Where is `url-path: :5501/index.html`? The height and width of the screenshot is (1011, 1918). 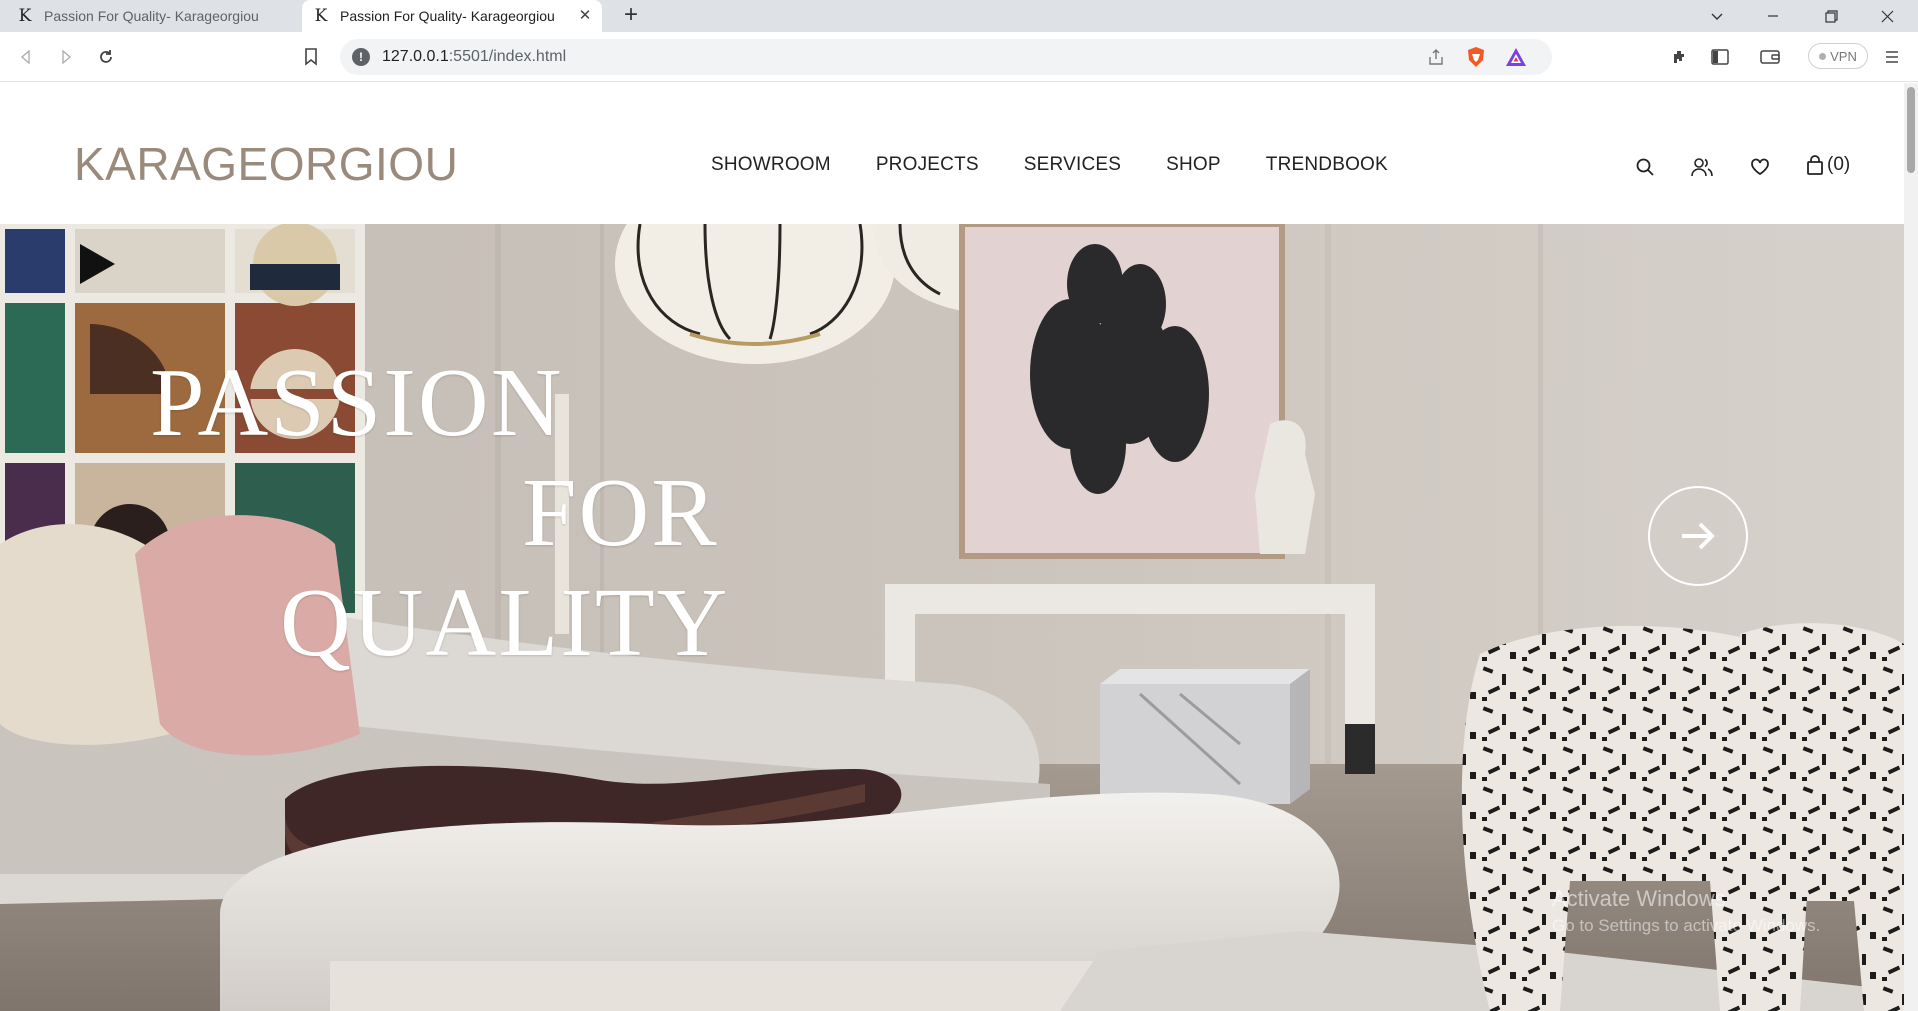
url-path: :5501/index.html is located at coordinates (507, 56).